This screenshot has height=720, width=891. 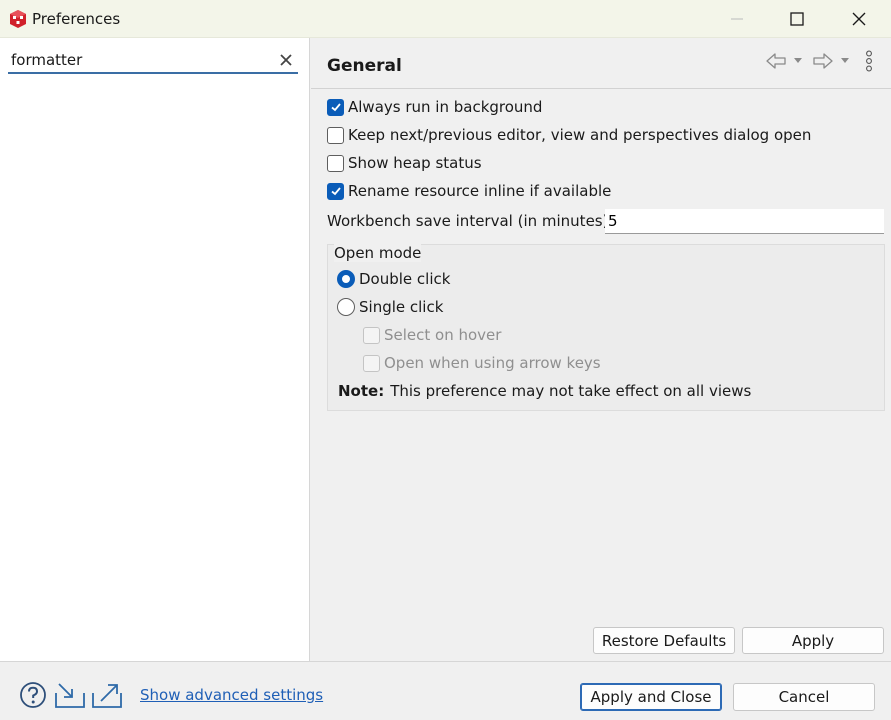 I want to click on radio-label: Double click, so click(x=405, y=279).